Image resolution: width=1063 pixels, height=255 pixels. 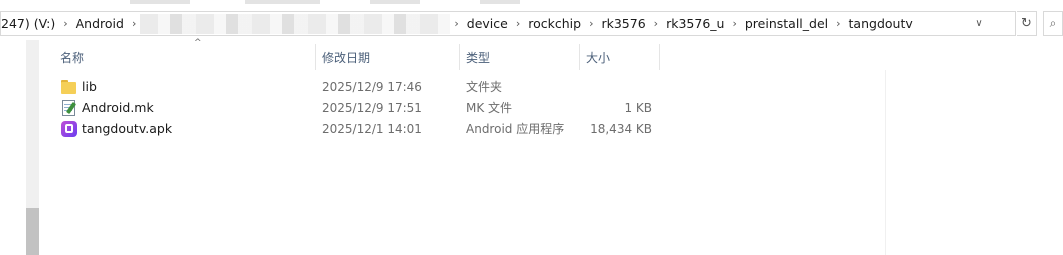 I want to click on breadcrumb-label: rockchip, so click(x=555, y=23).